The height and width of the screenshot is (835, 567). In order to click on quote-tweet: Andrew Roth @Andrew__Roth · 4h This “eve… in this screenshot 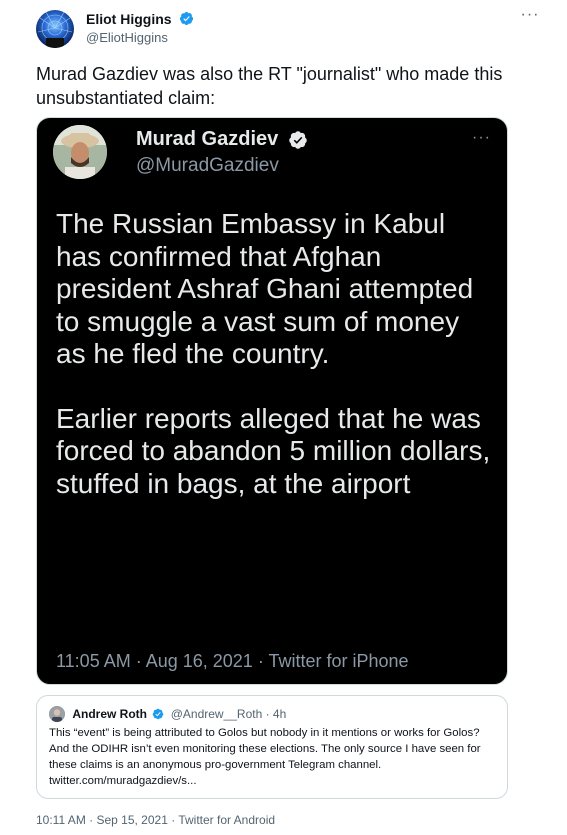, I will do `click(272, 747)`.